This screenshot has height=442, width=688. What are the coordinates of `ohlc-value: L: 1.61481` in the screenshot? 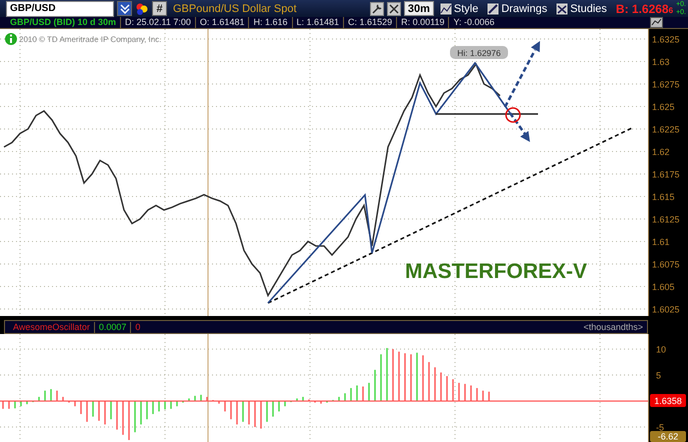 It's located at (318, 22).